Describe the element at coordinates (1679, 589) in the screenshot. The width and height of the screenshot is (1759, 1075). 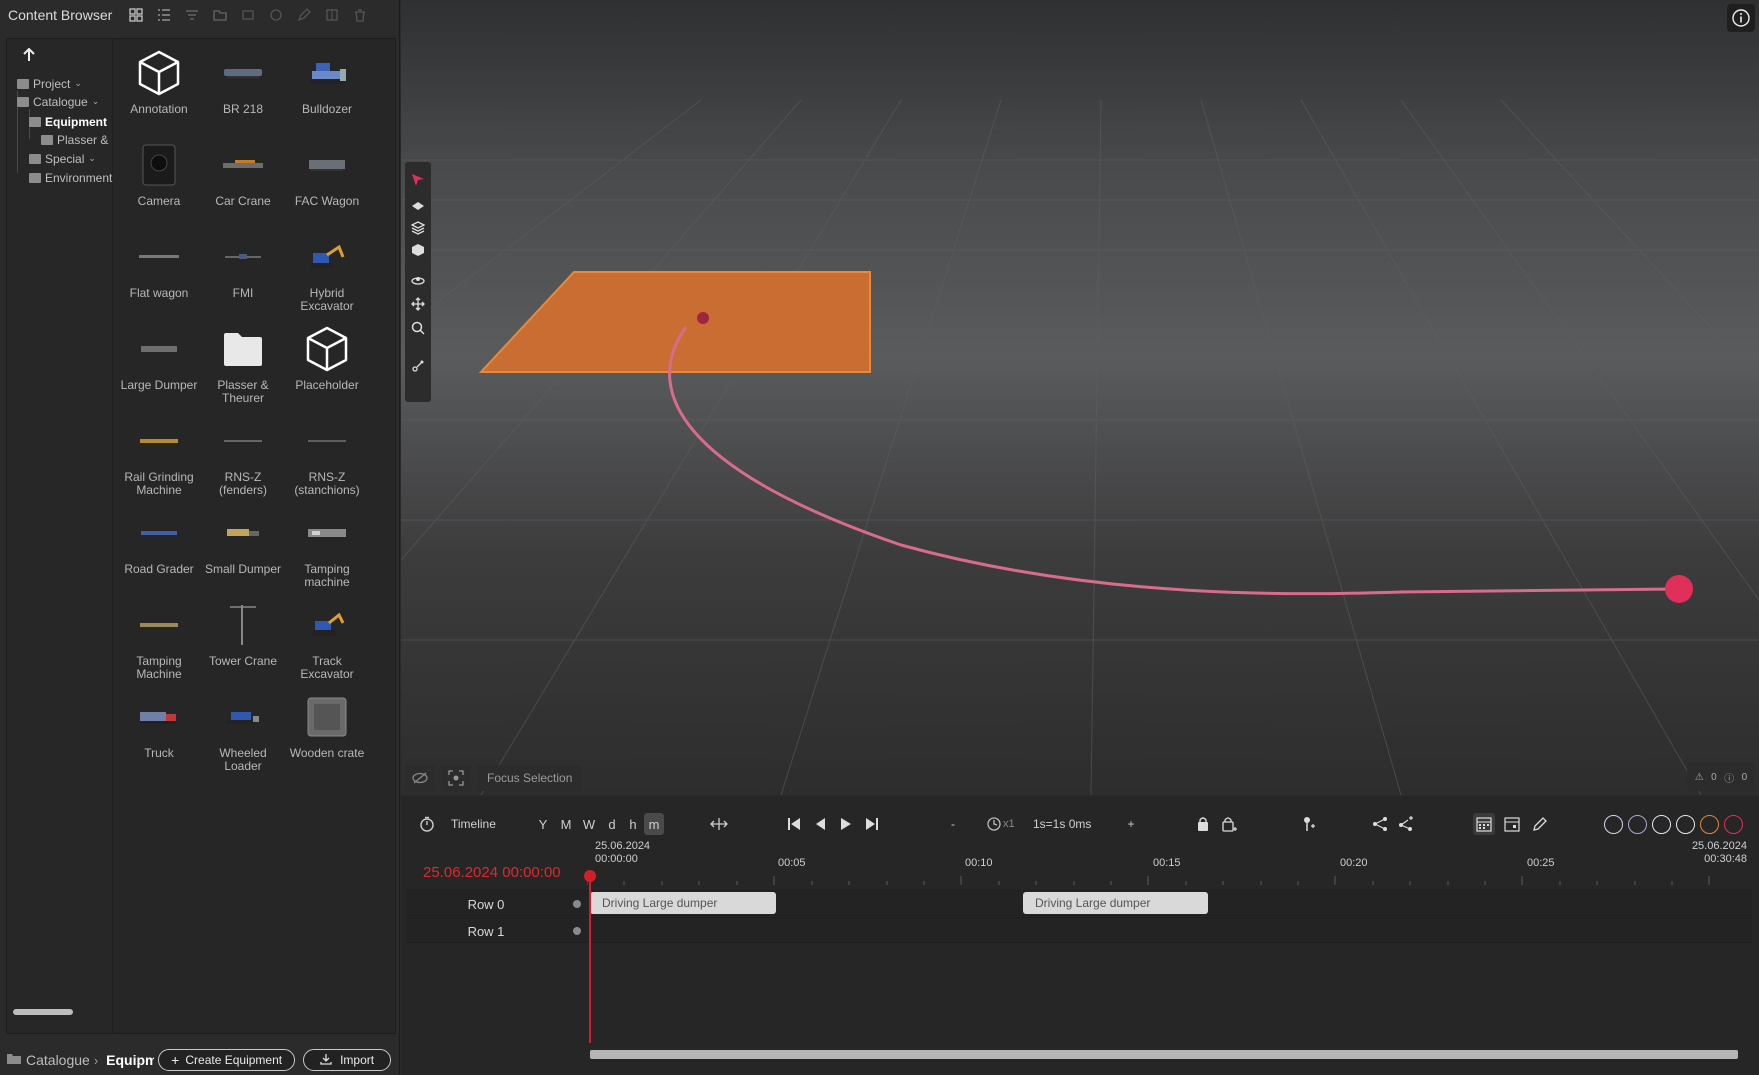
I see `path-end-point` at that location.